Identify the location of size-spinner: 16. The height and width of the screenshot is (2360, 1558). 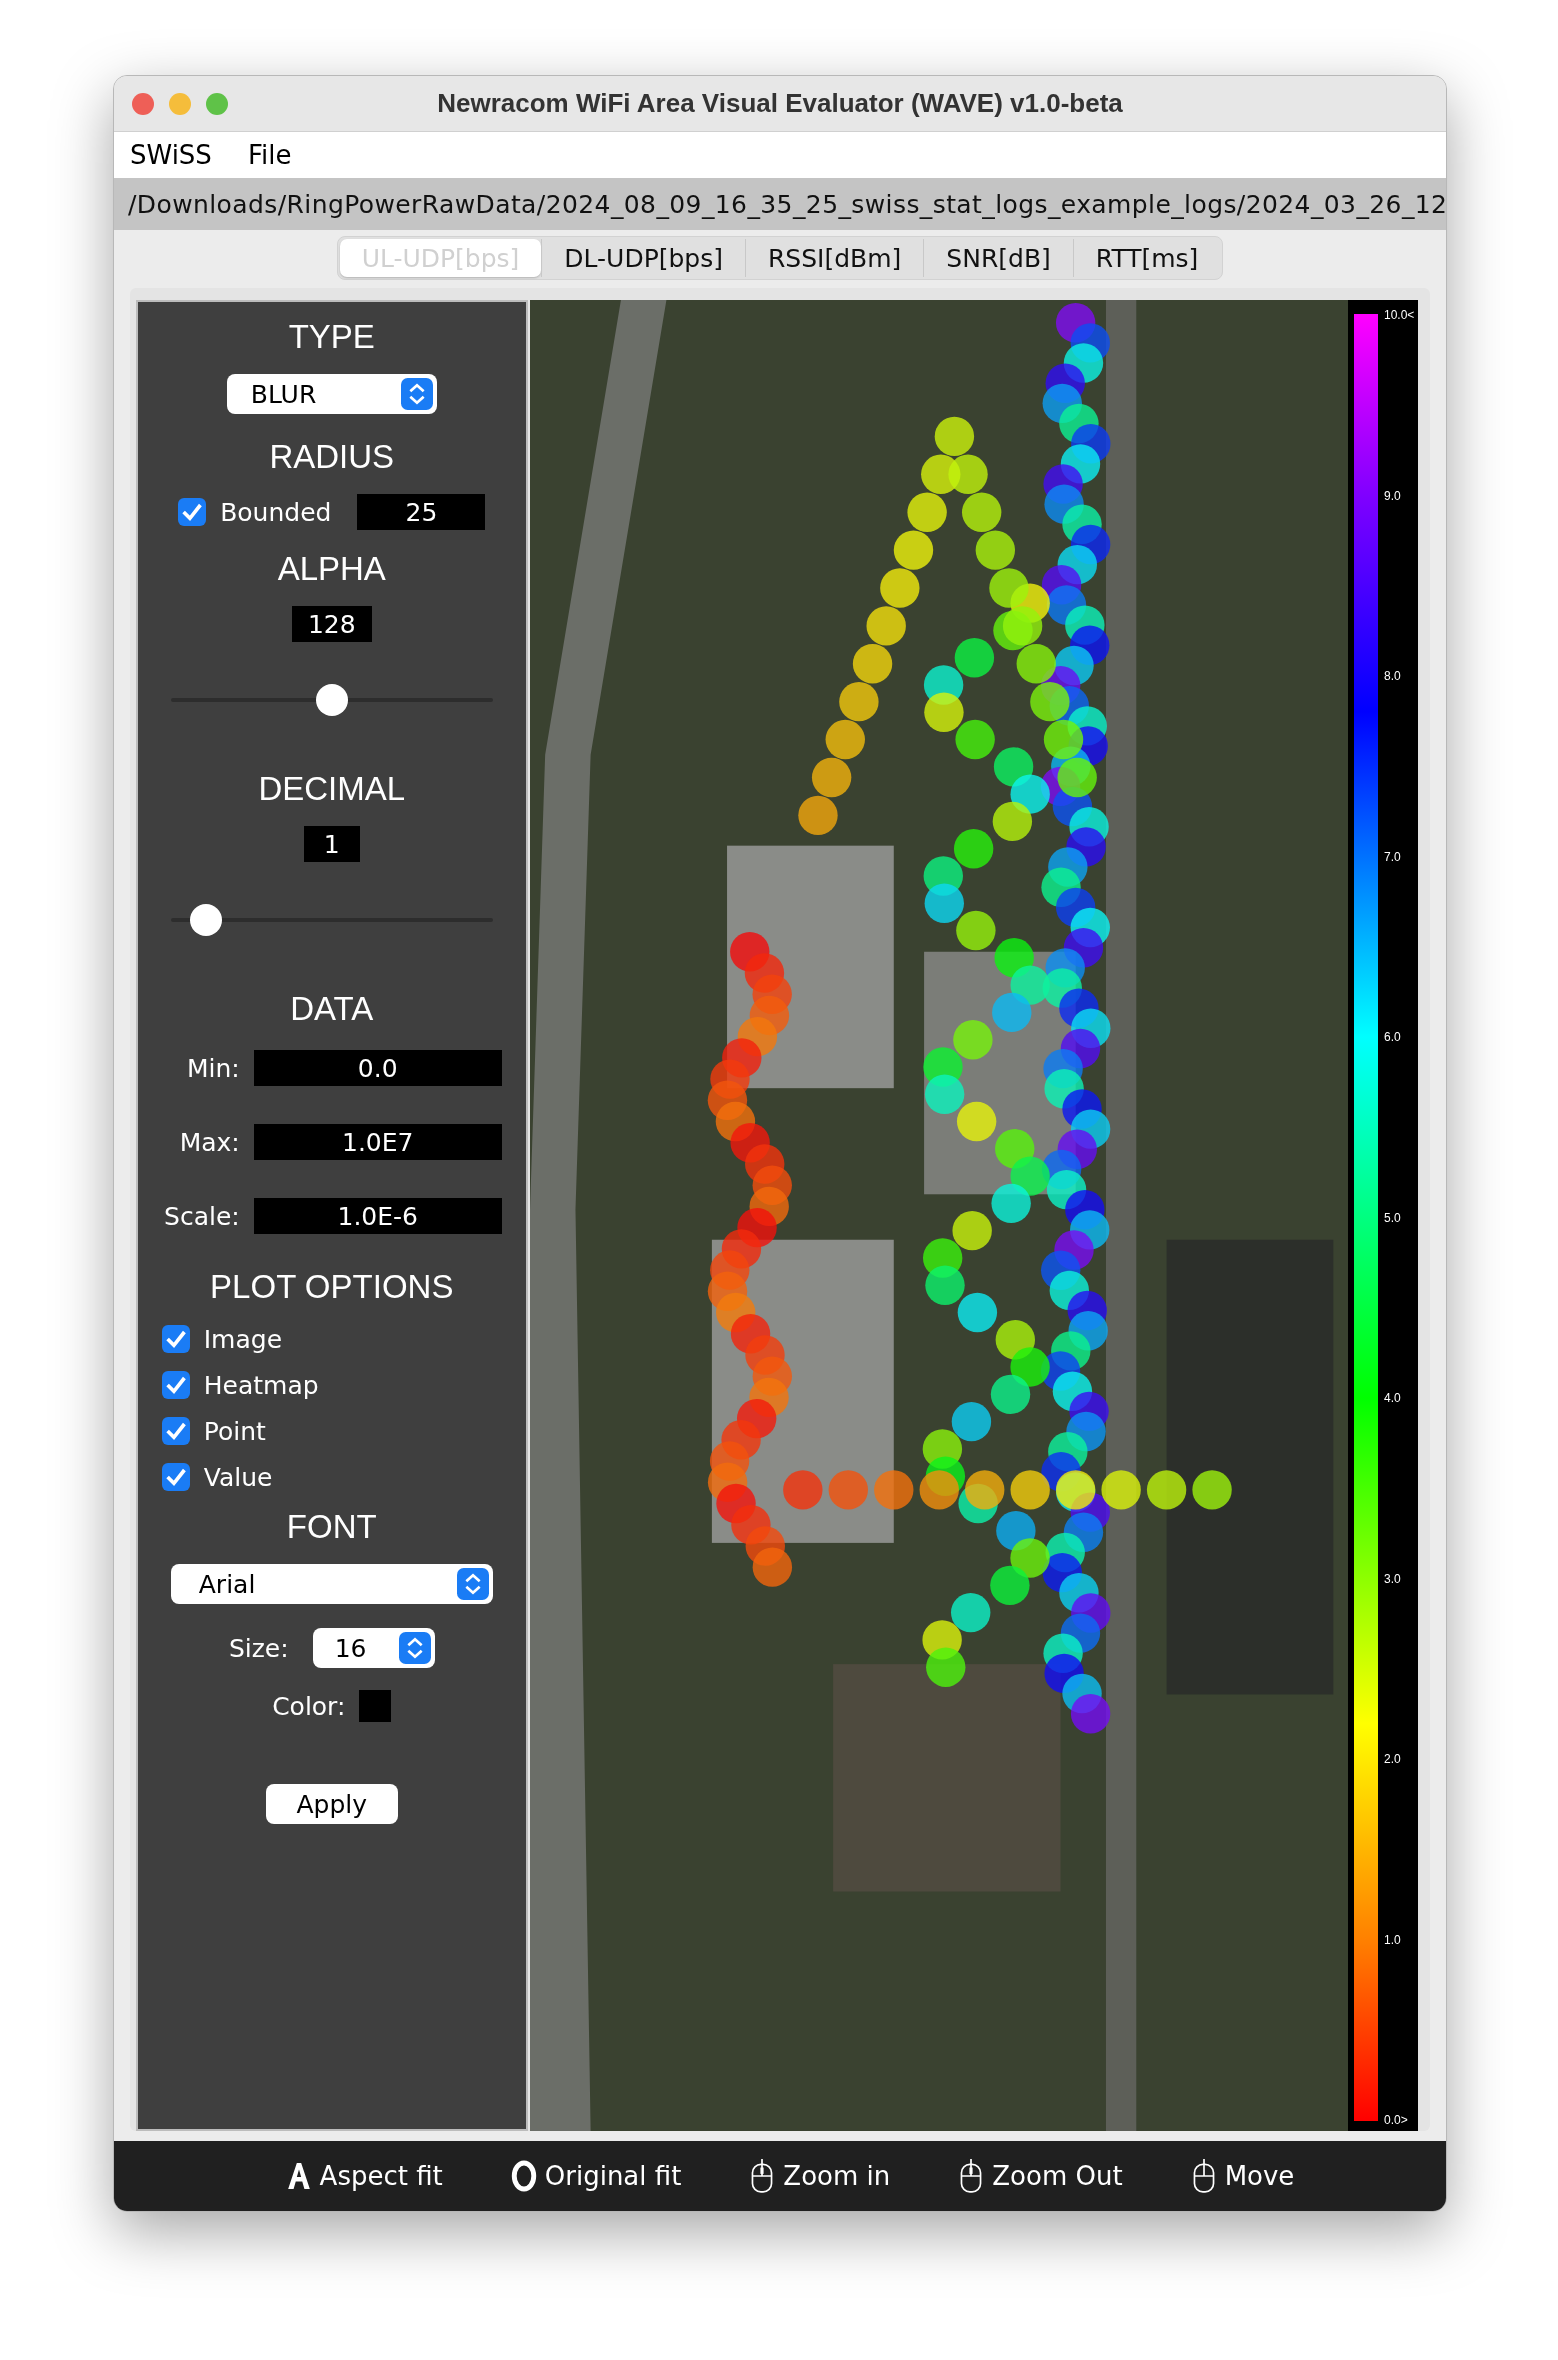
(373, 1648).